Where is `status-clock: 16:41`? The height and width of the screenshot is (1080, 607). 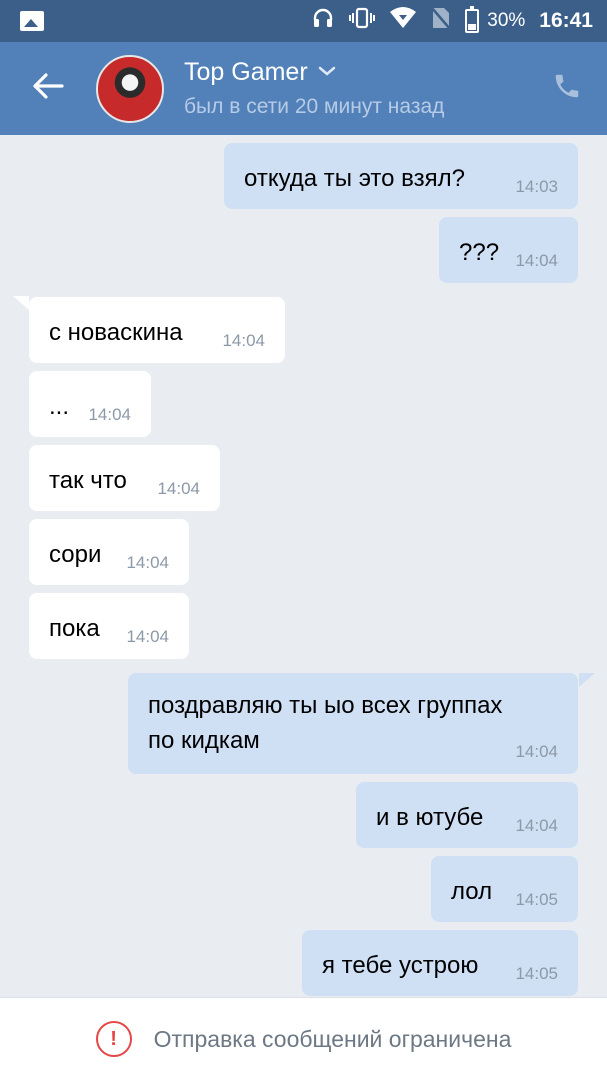
status-clock: 16:41 is located at coordinates (566, 20).